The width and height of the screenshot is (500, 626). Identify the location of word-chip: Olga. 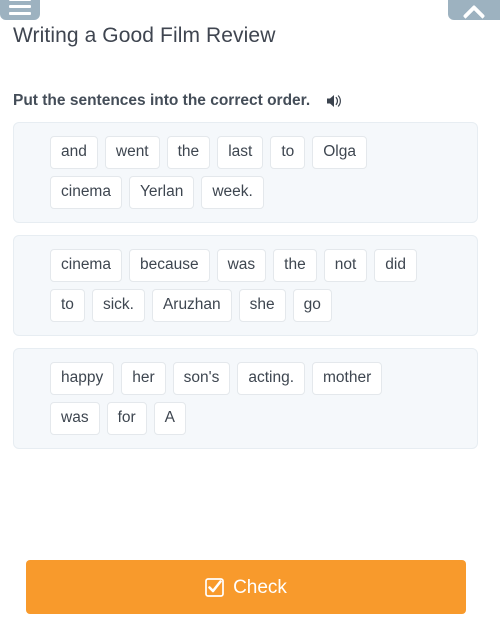
(339, 152).